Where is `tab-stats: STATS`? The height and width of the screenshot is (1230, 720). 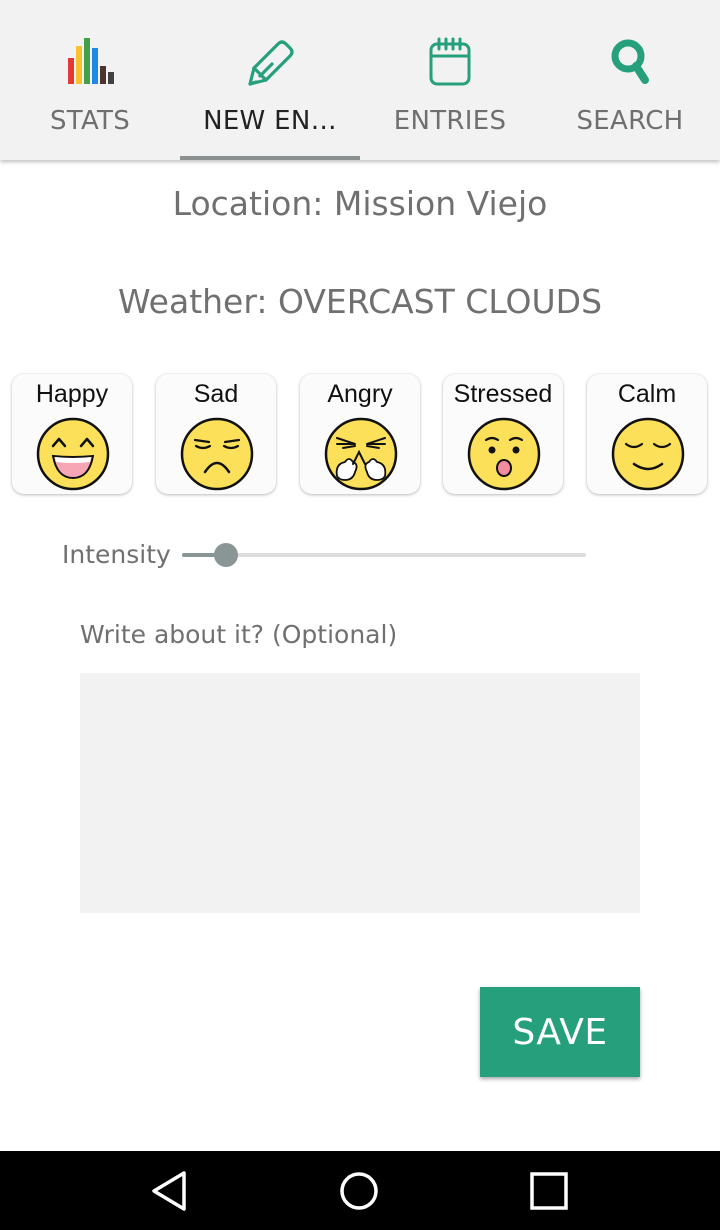 tab-stats: STATS is located at coordinates (90, 80).